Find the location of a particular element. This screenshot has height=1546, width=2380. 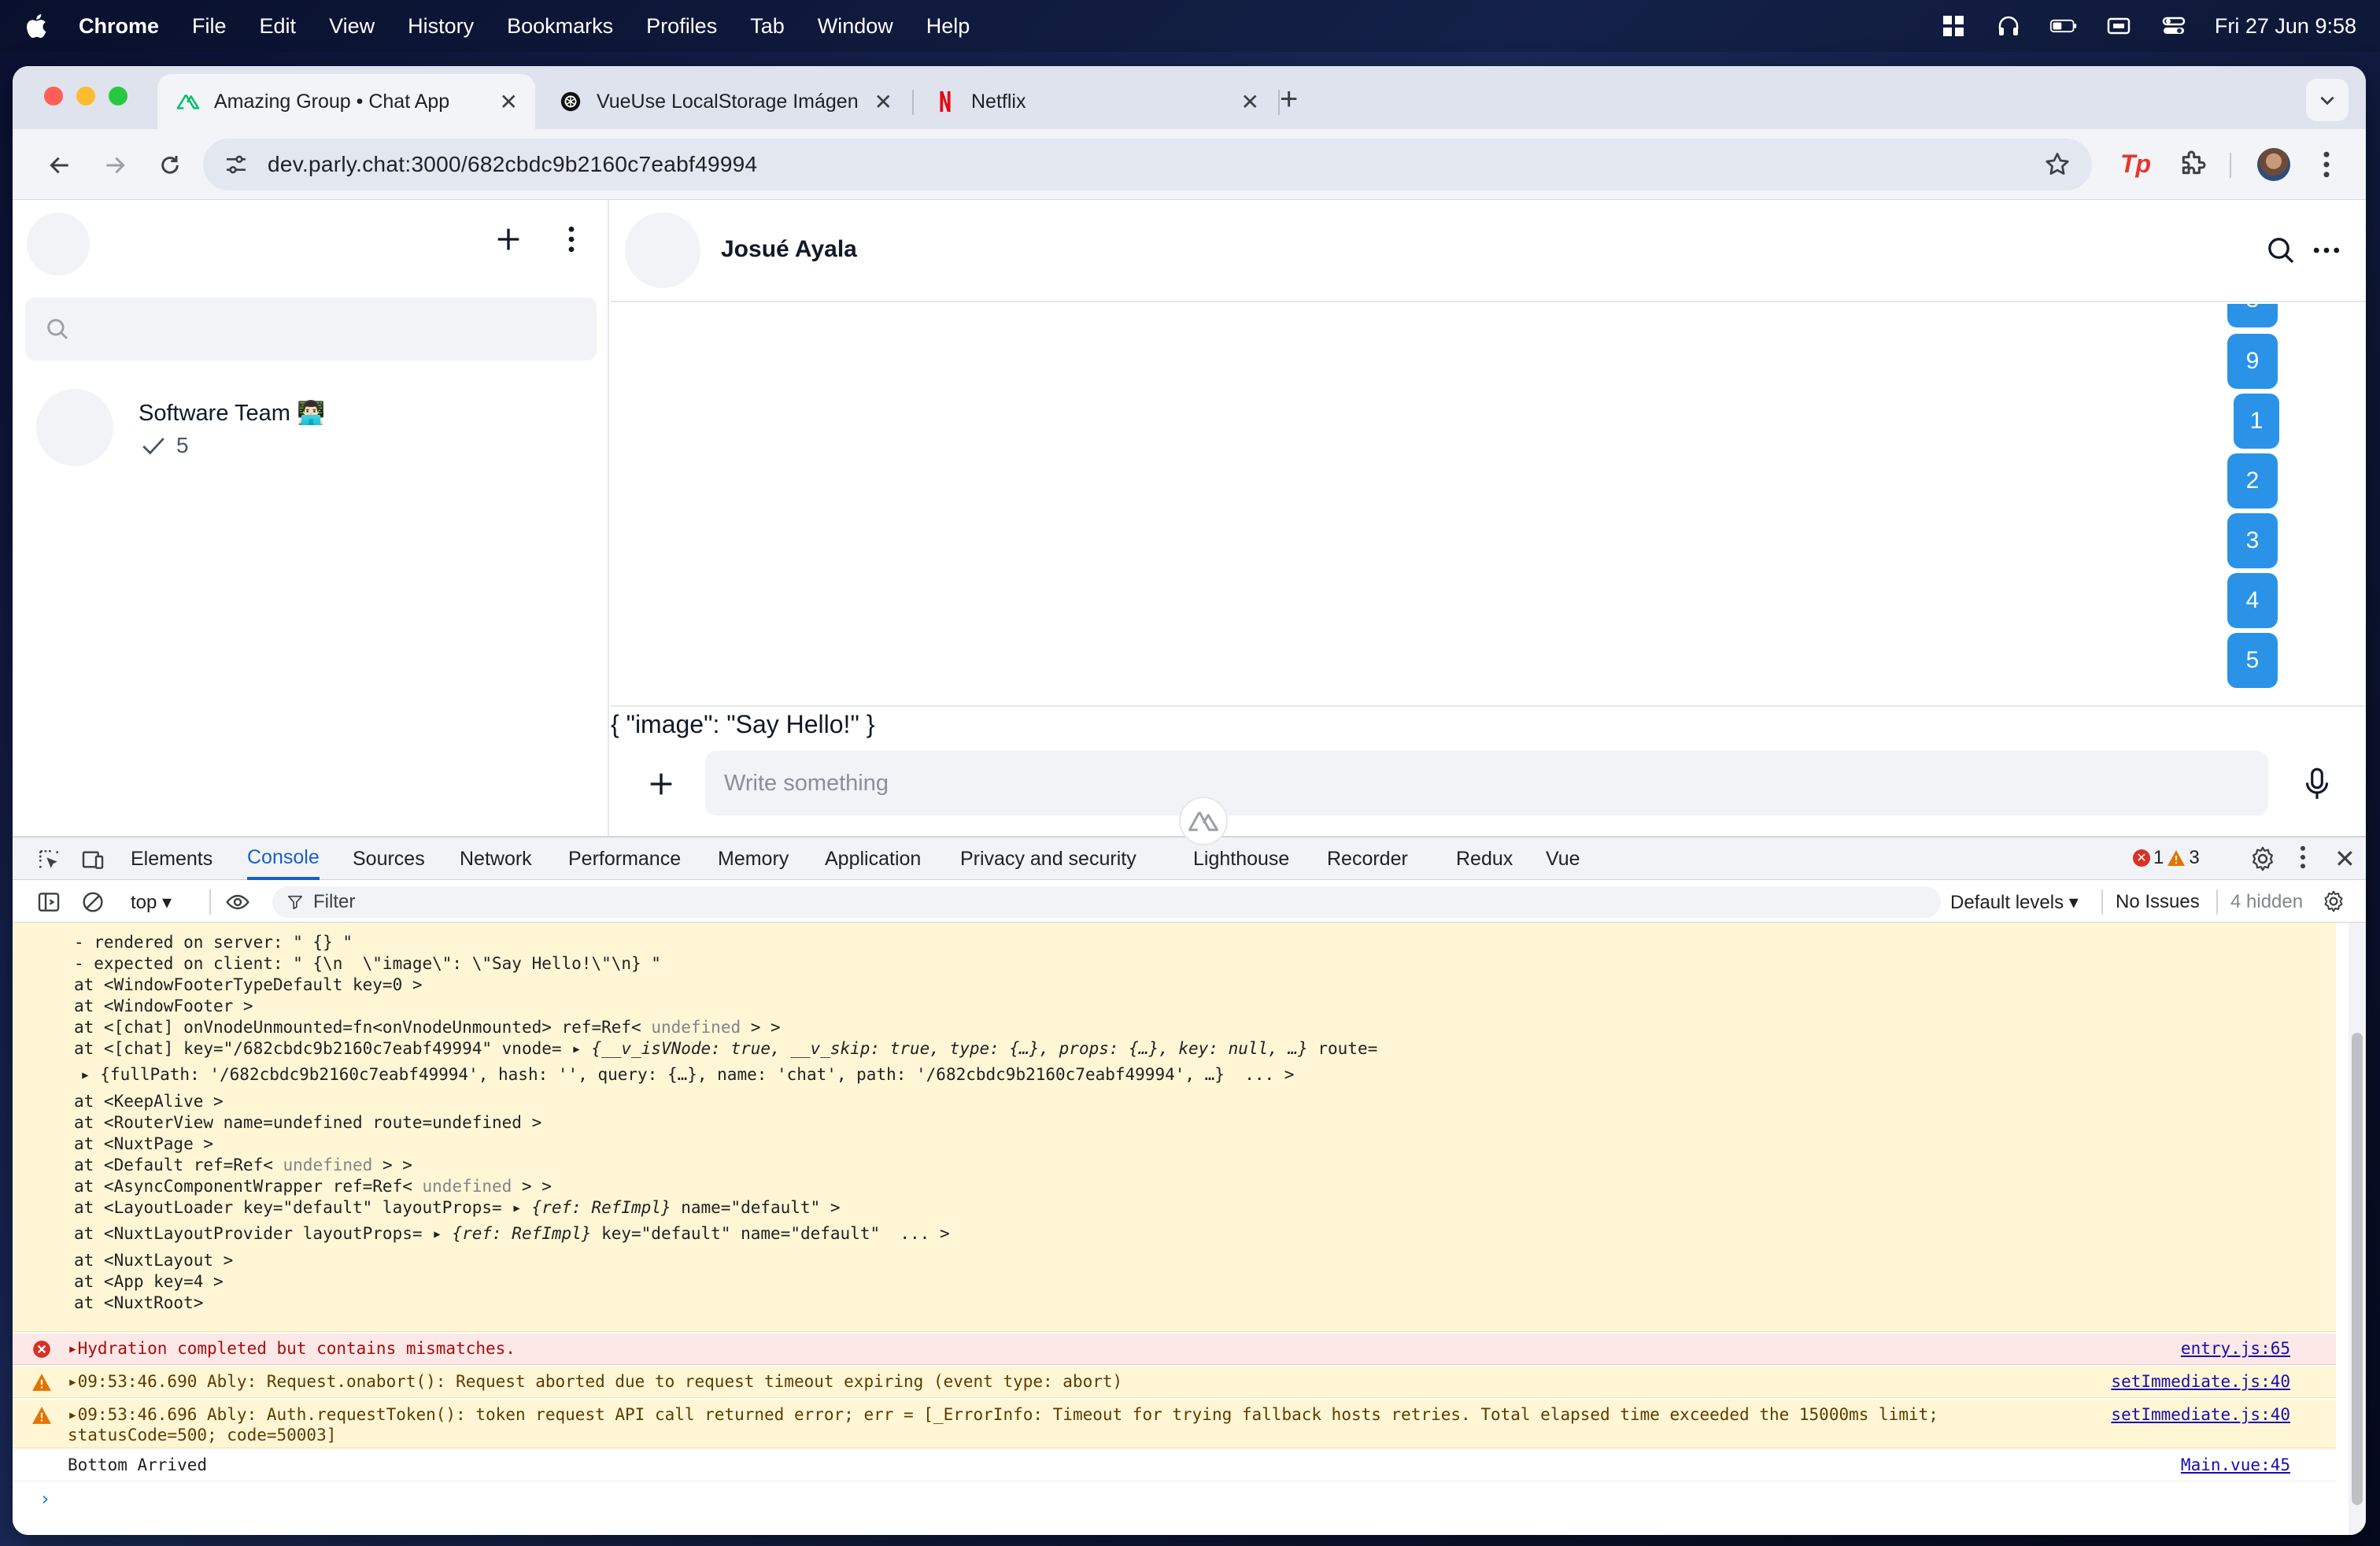

battery-icon is located at coordinates (2063, 26).